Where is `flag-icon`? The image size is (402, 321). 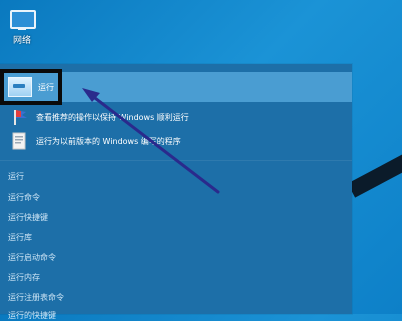 flag-icon is located at coordinates (19, 117).